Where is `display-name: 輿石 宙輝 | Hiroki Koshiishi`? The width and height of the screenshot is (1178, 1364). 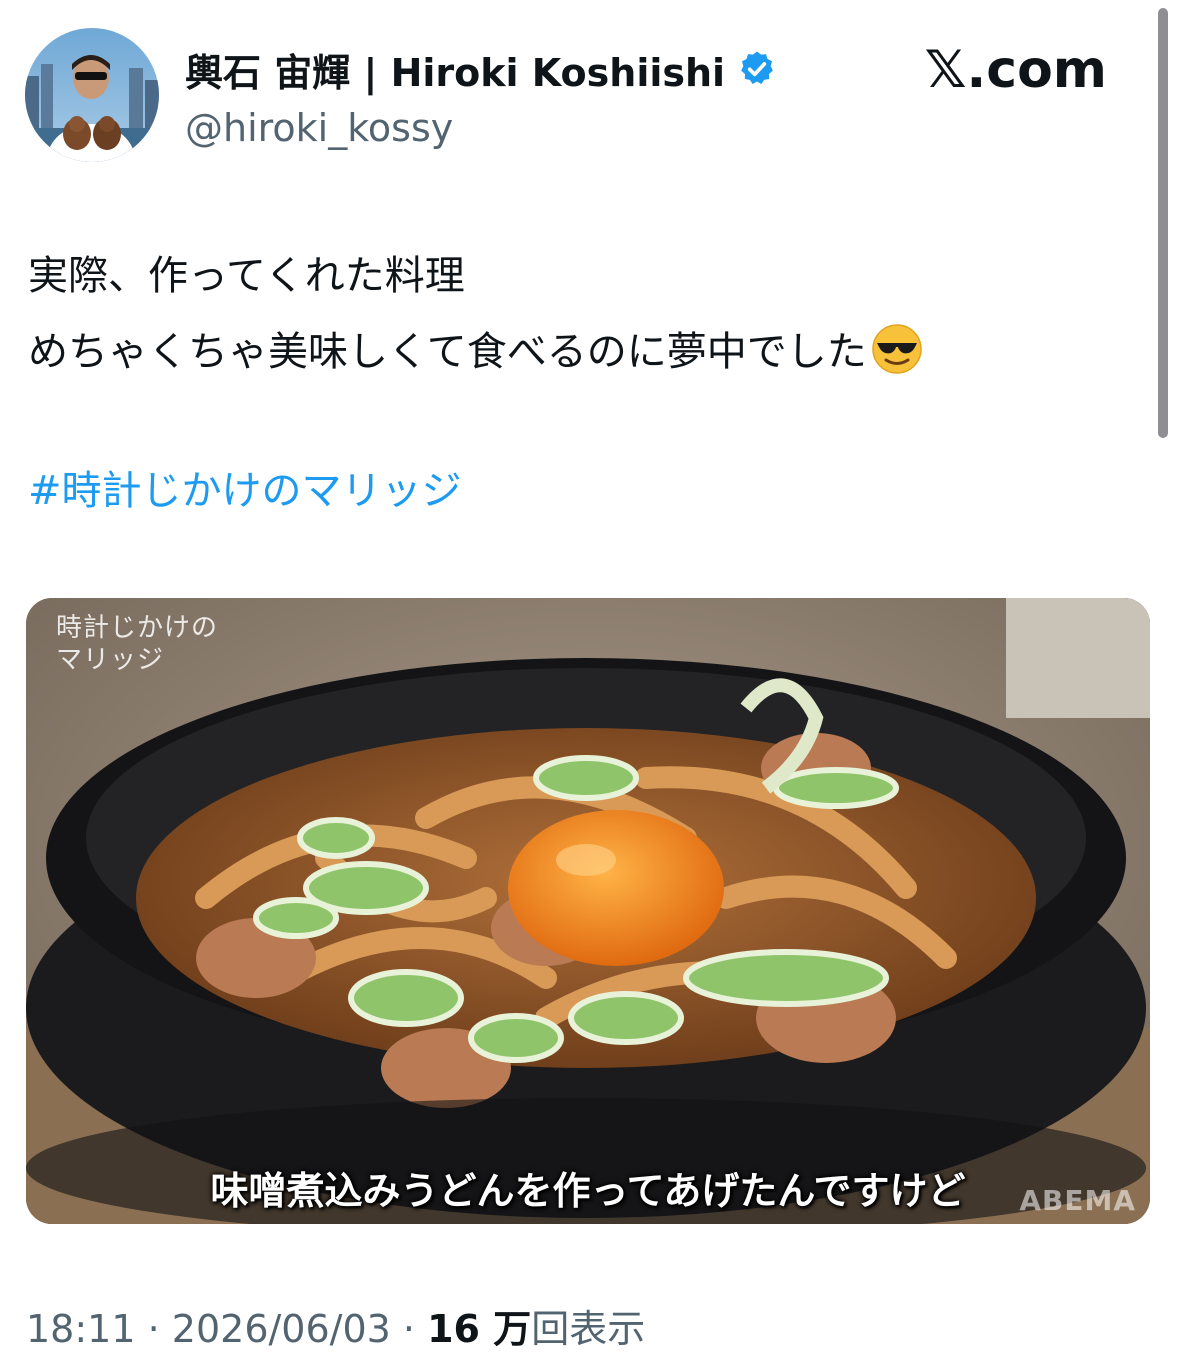
display-name: 輿石 宙輝 | Hiroki Koshiishi is located at coordinates (455, 69).